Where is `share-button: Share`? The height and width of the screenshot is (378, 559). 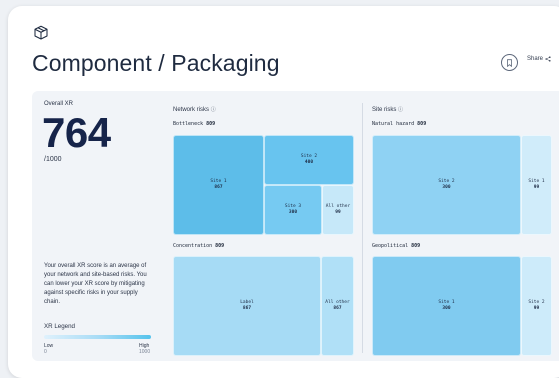
share-button: Share is located at coordinates (539, 59).